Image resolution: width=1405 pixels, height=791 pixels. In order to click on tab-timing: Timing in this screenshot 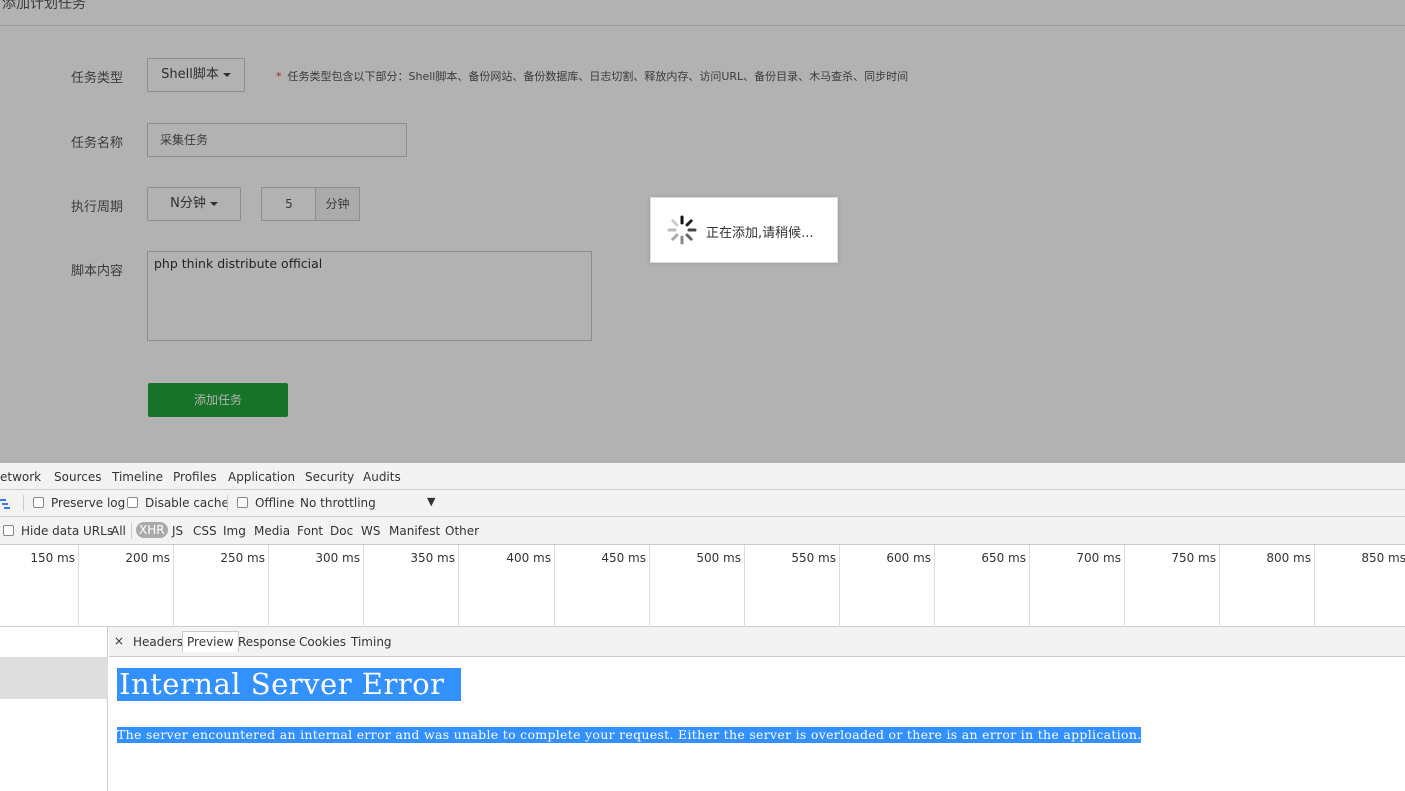, I will do `click(371, 642)`.